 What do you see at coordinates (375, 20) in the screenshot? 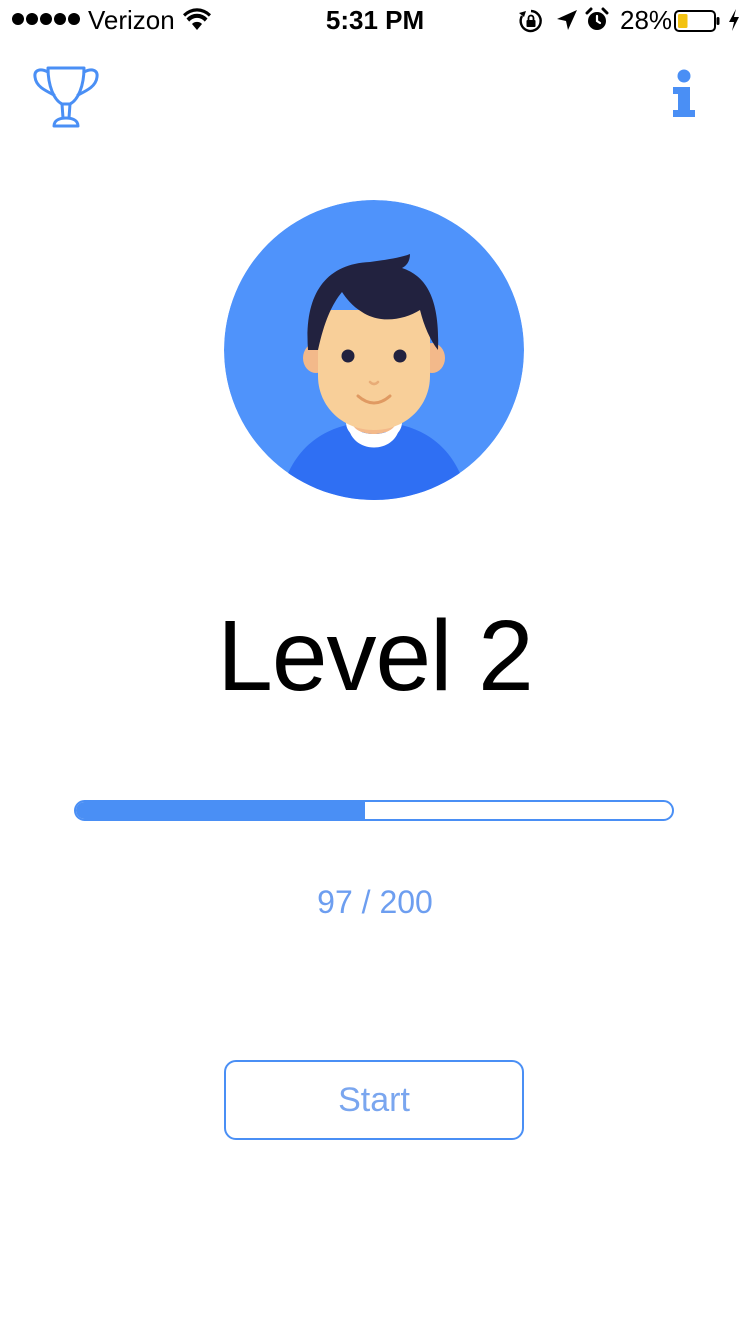
I see `status-bar: Verizon 5:31 PM 28%` at bounding box center [375, 20].